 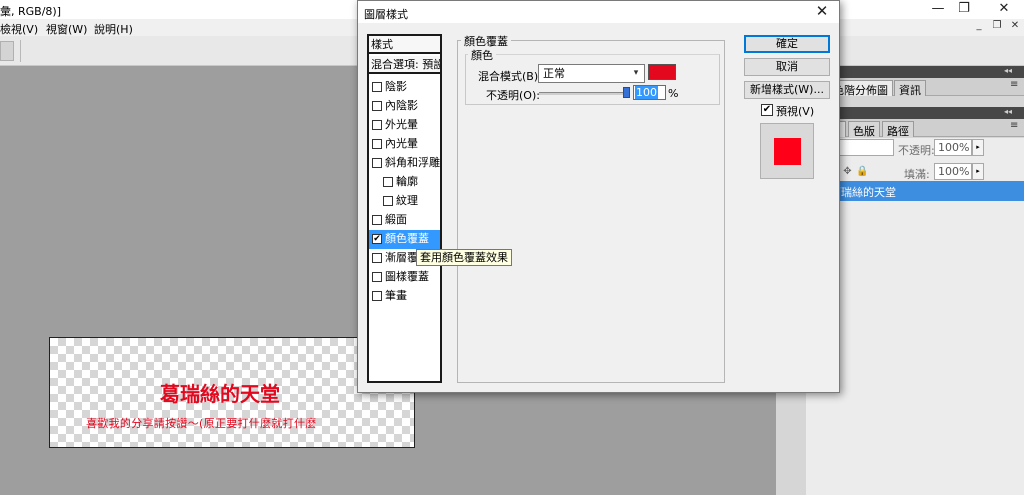 What do you see at coordinates (822, 11) in the screenshot?
I see `dialog-close-button: ✕` at bounding box center [822, 11].